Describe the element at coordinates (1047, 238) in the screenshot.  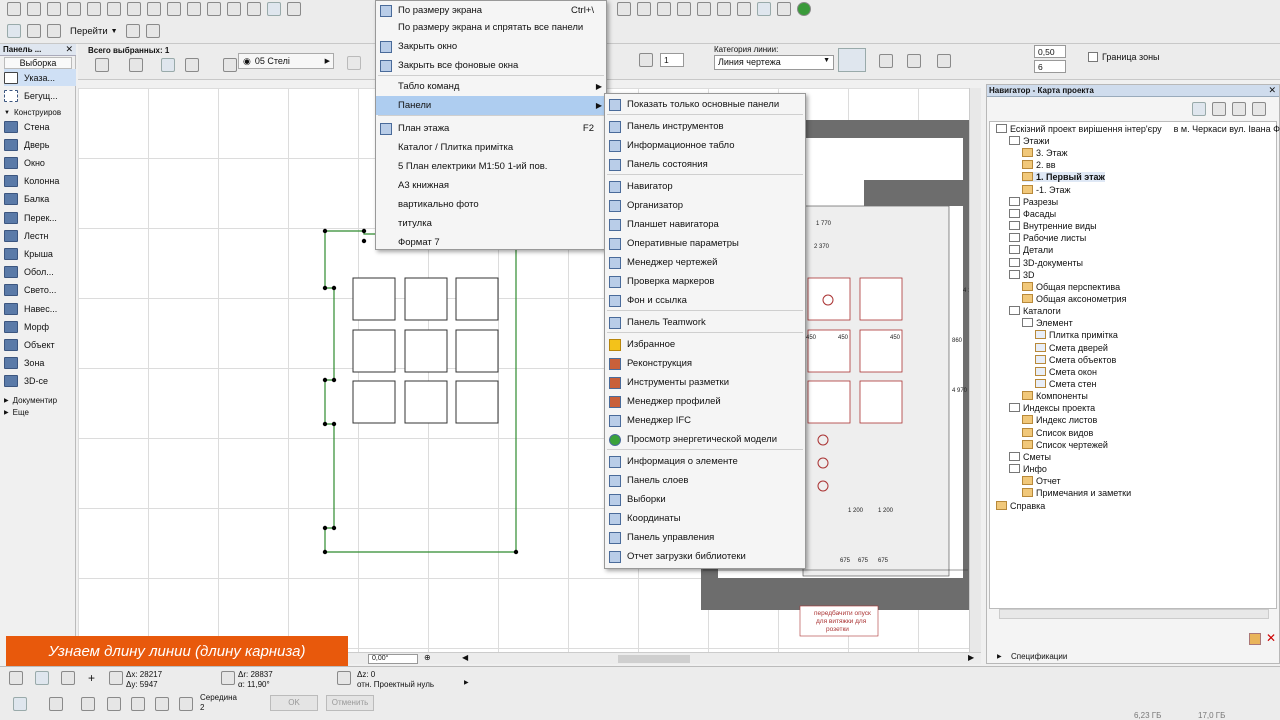
I see `tree-item: Рабочие листы` at that location.